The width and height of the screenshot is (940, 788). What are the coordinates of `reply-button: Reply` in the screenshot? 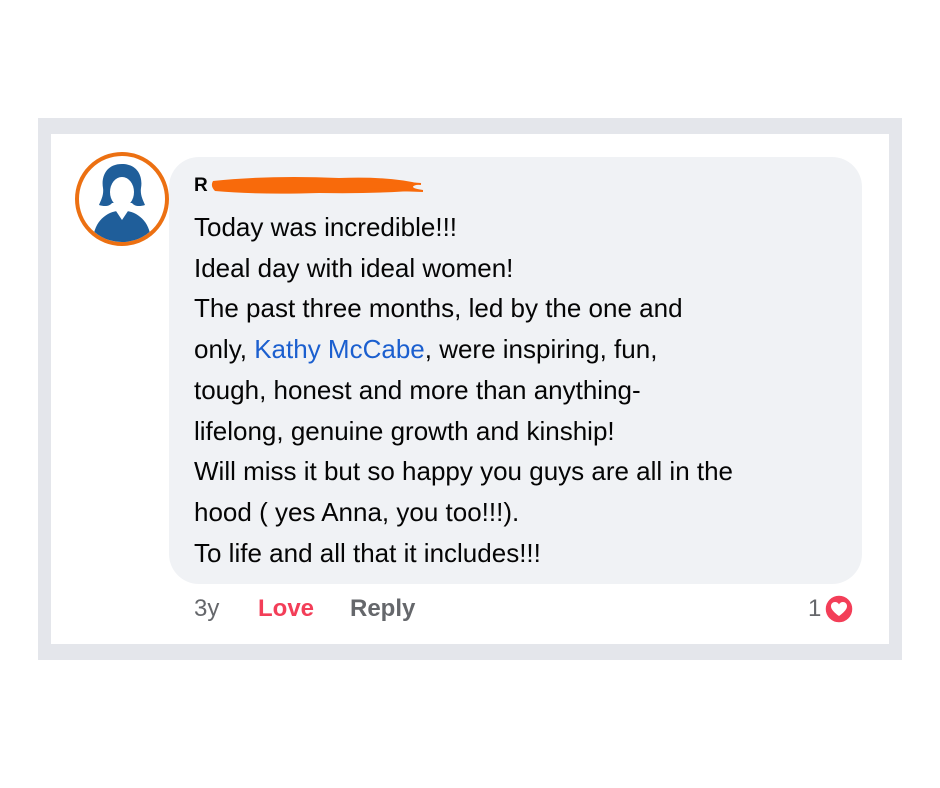 It's located at (382, 609).